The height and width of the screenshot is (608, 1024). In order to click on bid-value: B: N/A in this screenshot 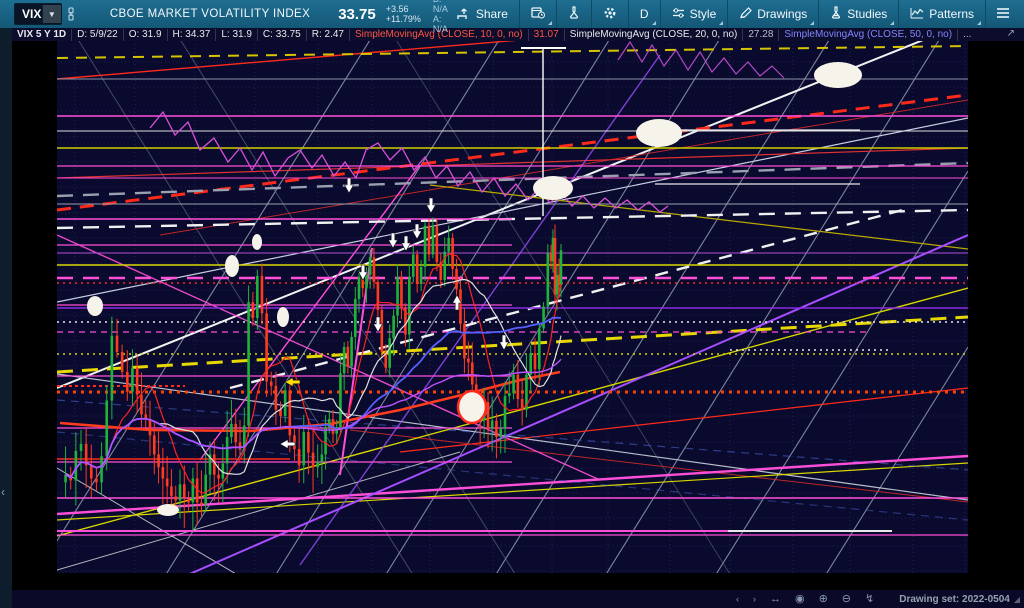, I will do `click(440, 7)`.